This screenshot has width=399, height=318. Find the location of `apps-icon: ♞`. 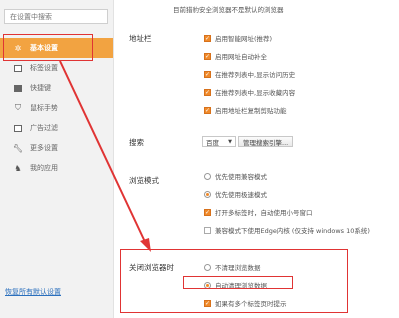

apps-icon: ♞ is located at coordinates (18, 168).